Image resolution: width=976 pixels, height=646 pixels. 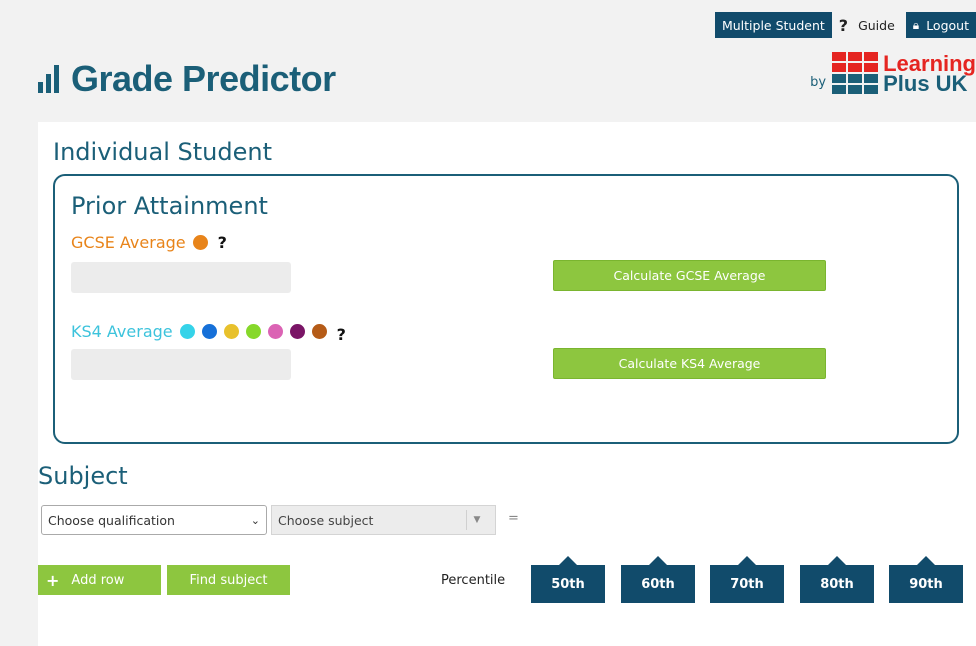 I want to click on app-logo: Grade Predictor, so click(x=187, y=79).